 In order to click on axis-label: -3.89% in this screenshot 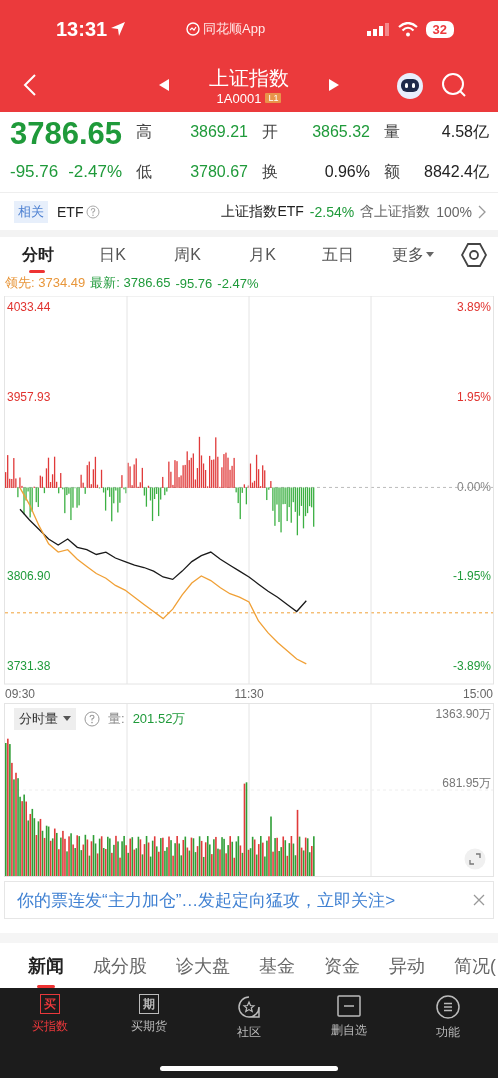, I will do `click(471, 666)`.